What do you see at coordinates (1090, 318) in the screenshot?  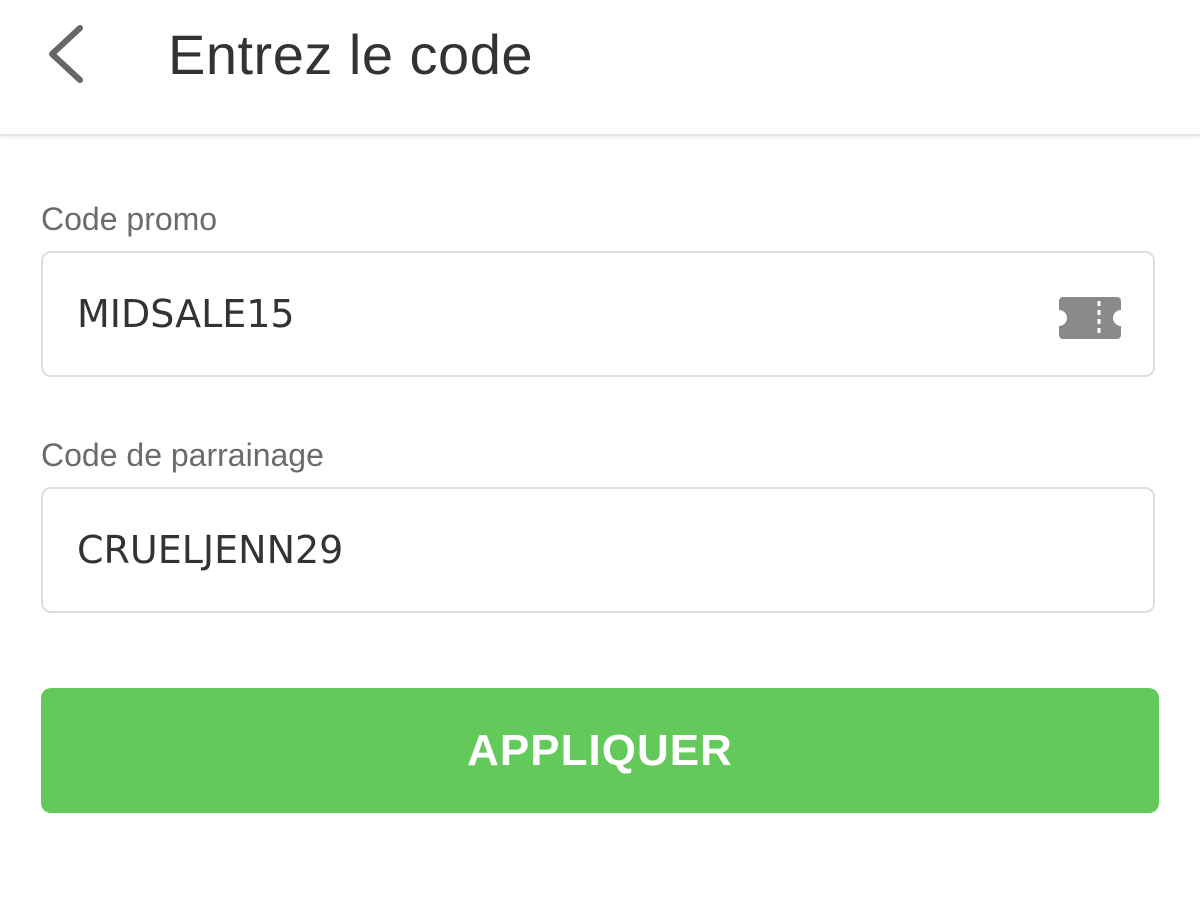 I see `ticket-icon` at bounding box center [1090, 318].